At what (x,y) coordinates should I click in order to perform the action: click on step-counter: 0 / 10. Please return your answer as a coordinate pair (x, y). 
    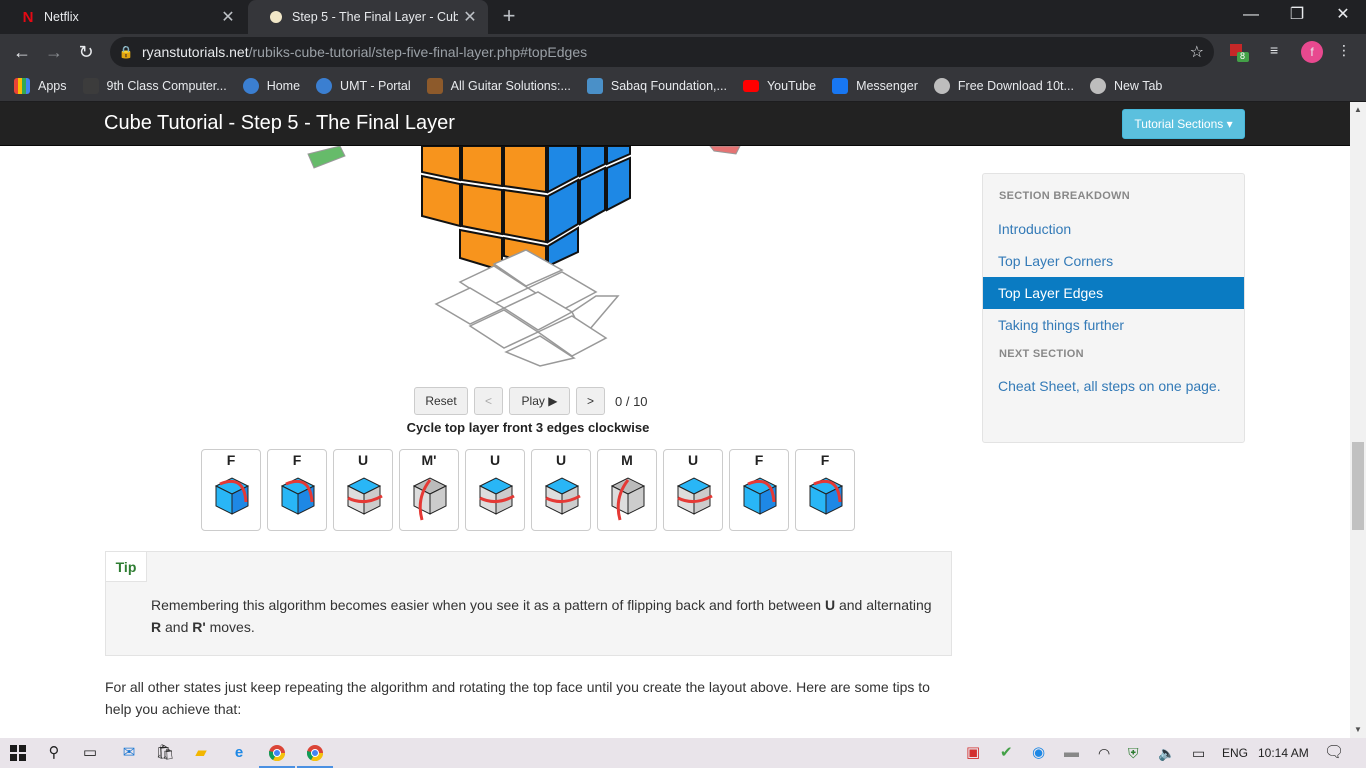
    Looking at the image, I should click on (631, 401).